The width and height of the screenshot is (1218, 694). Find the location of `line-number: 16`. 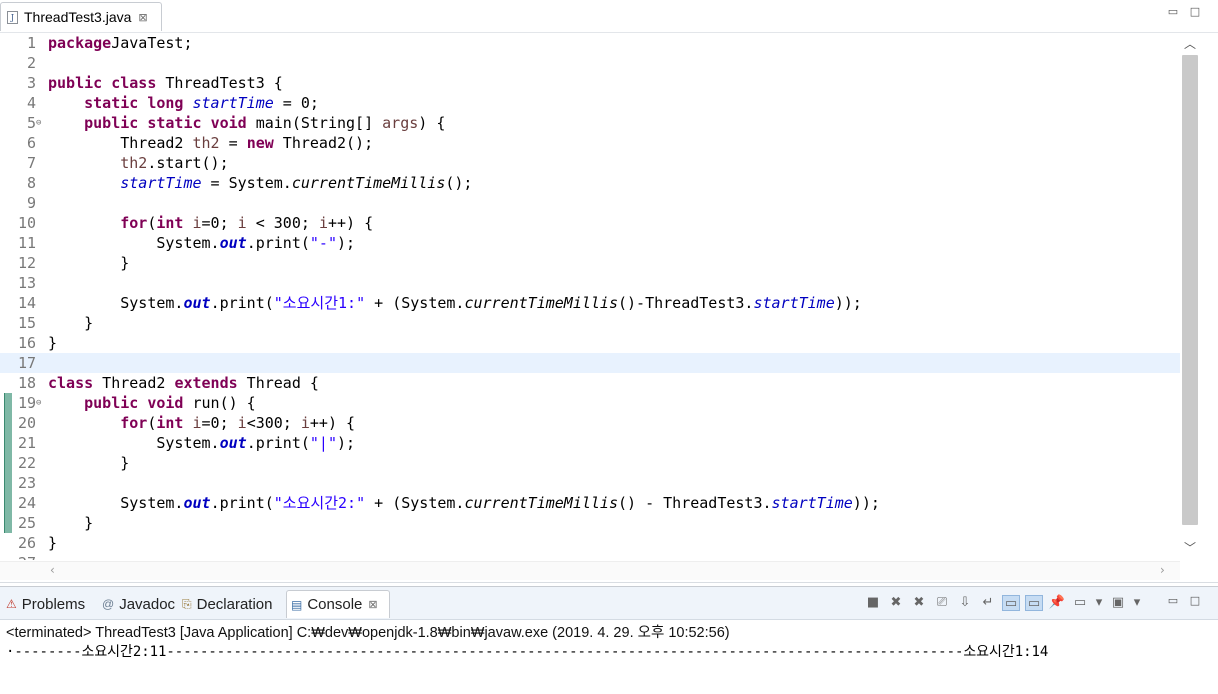

line-number: 16 is located at coordinates (26, 343).